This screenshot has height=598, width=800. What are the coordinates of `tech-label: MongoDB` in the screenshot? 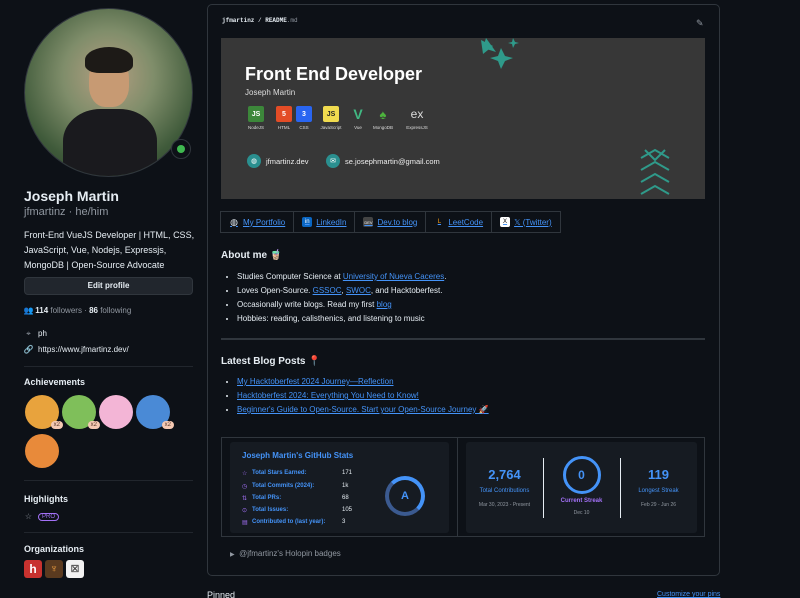 It's located at (382, 127).